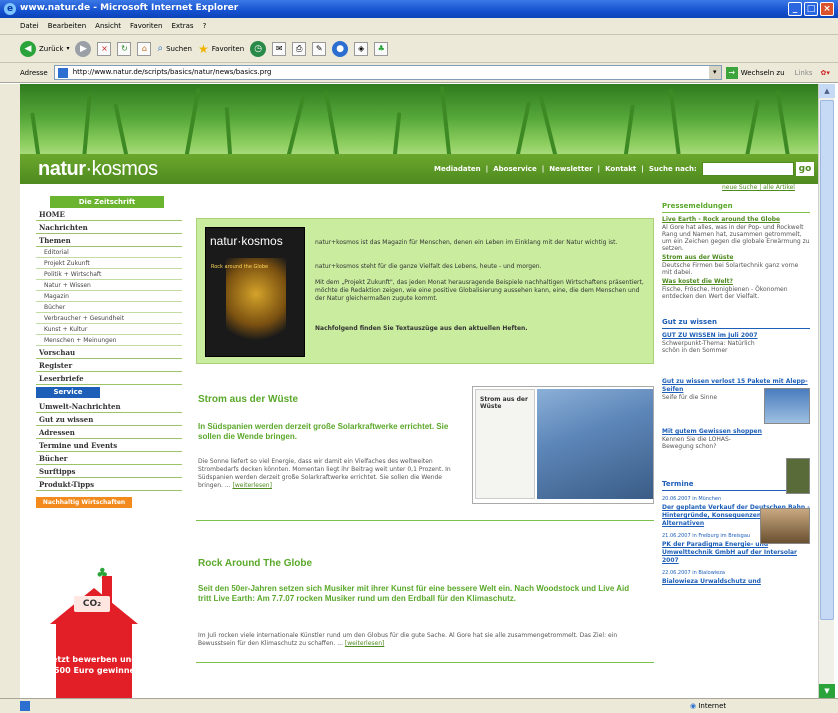  Describe the element at coordinates (109, 214) in the screenshot. I see `nav-item-home: HOME` at that location.